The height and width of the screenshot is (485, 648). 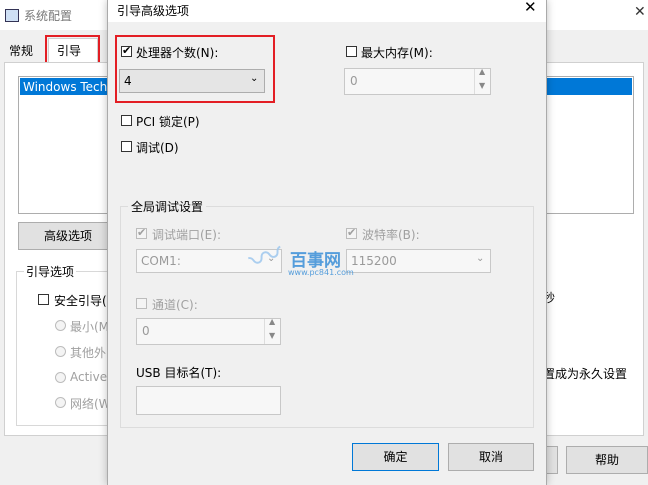 What do you see at coordinates (21, 50) in the screenshot?
I see `tab-general: 常规` at bounding box center [21, 50].